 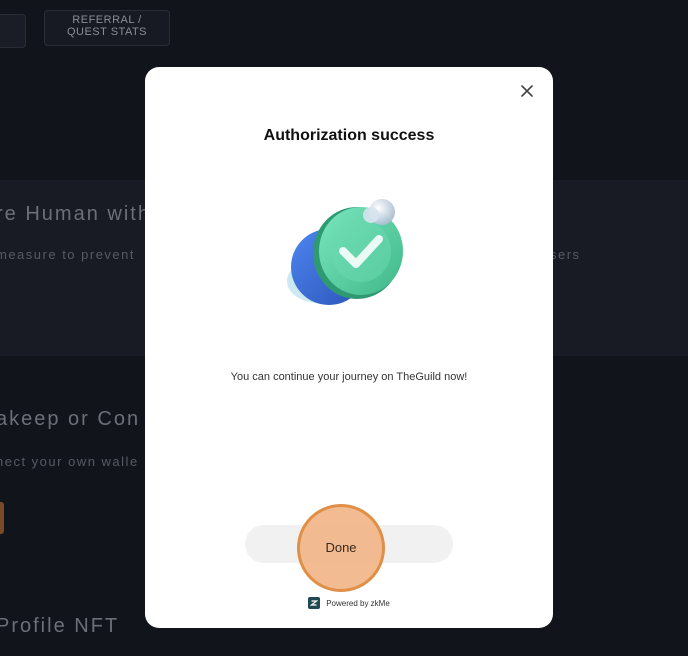 I want to click on section-subtext-wallet: nect your own walle, so click(x=69, y=461).